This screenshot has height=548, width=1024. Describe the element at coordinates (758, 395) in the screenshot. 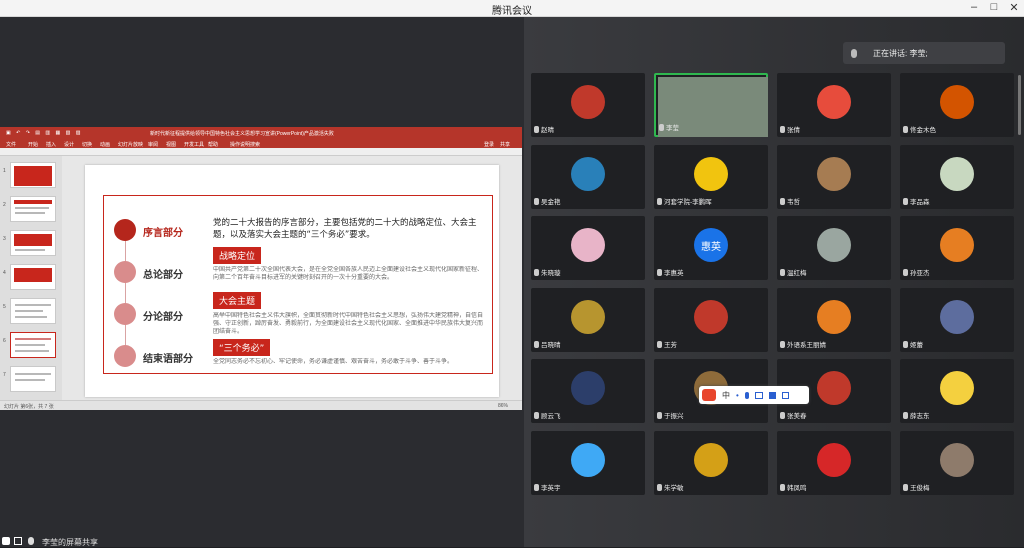

I see `keyboard-icon` at that location.